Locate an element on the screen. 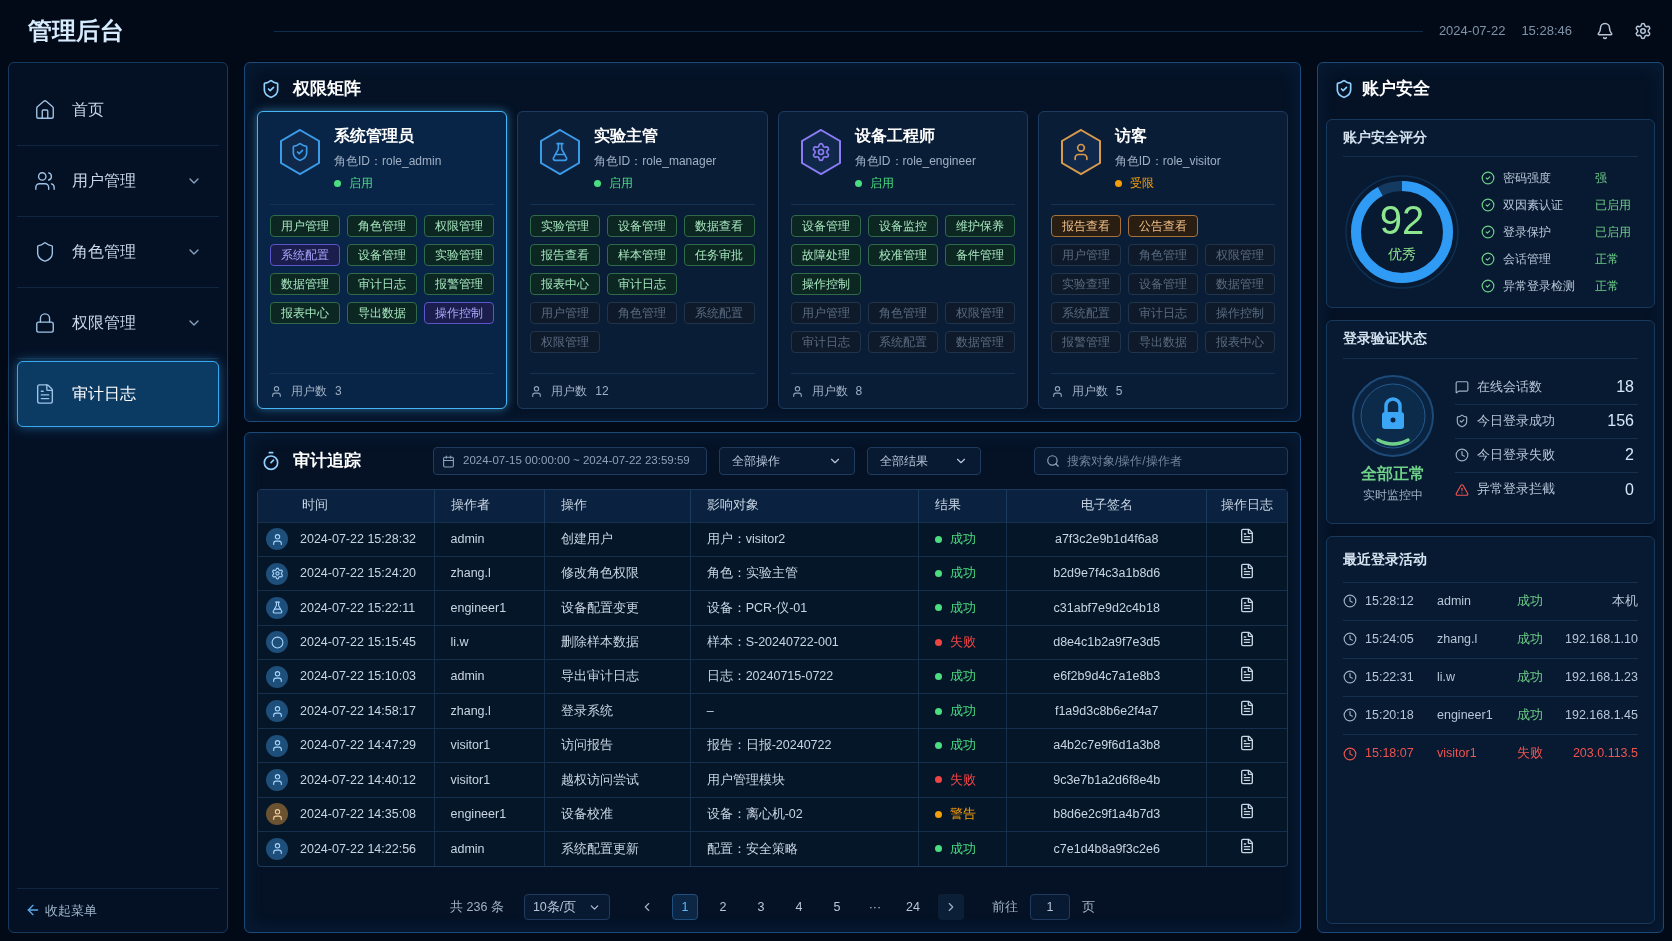 The height and width of the screenshot is (941, 1672). role-name: 实验主管 is located at coordinates (627, 136).